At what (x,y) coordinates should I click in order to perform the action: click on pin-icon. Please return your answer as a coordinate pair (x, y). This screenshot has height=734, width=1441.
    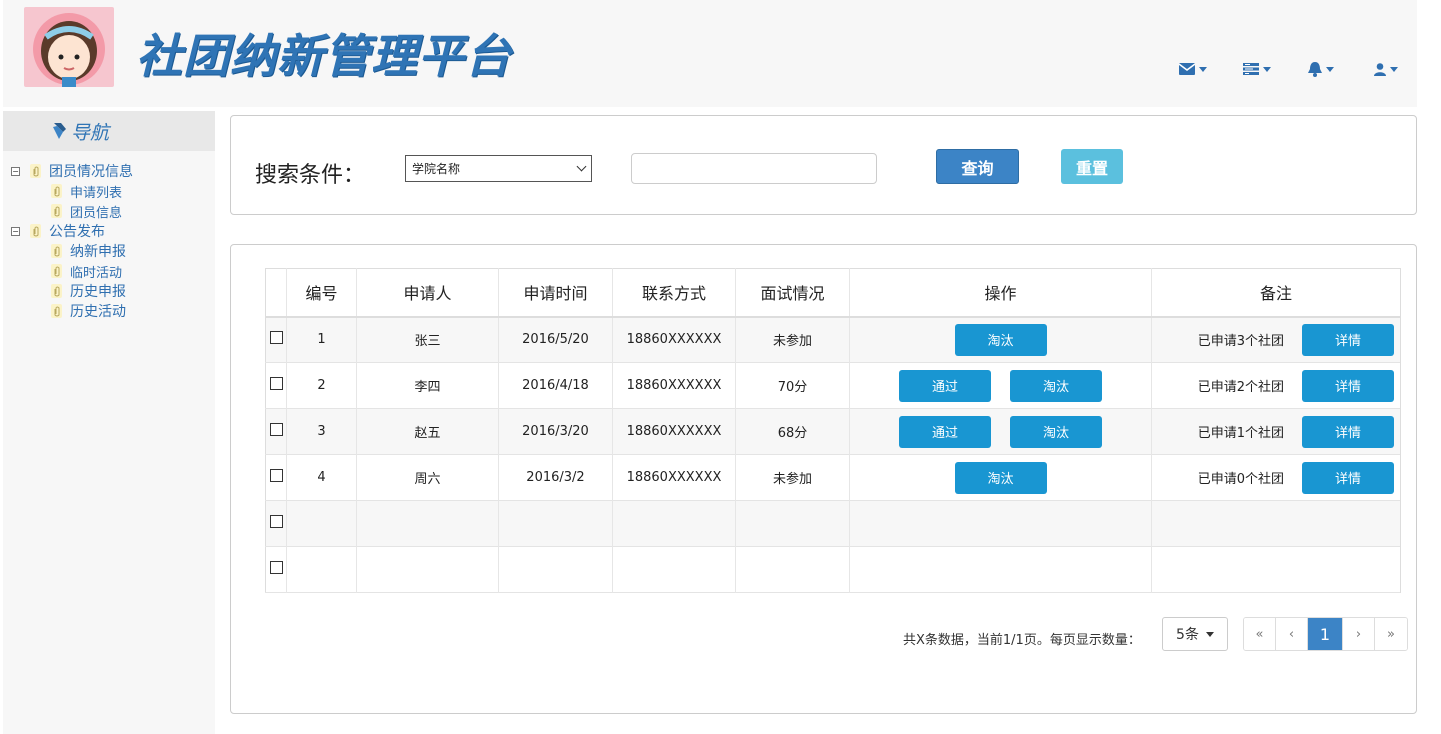
    Looking at the image, I should click on (59, 131).